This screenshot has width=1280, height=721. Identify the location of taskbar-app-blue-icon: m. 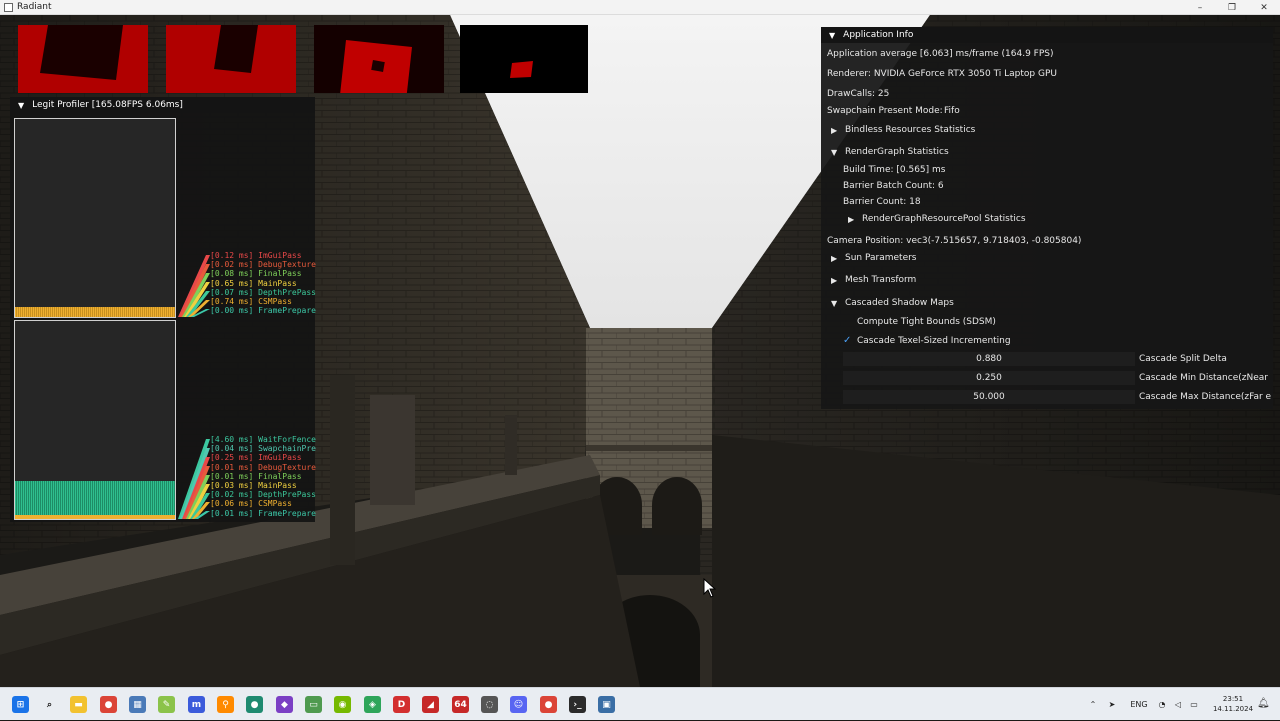
(196, 704).